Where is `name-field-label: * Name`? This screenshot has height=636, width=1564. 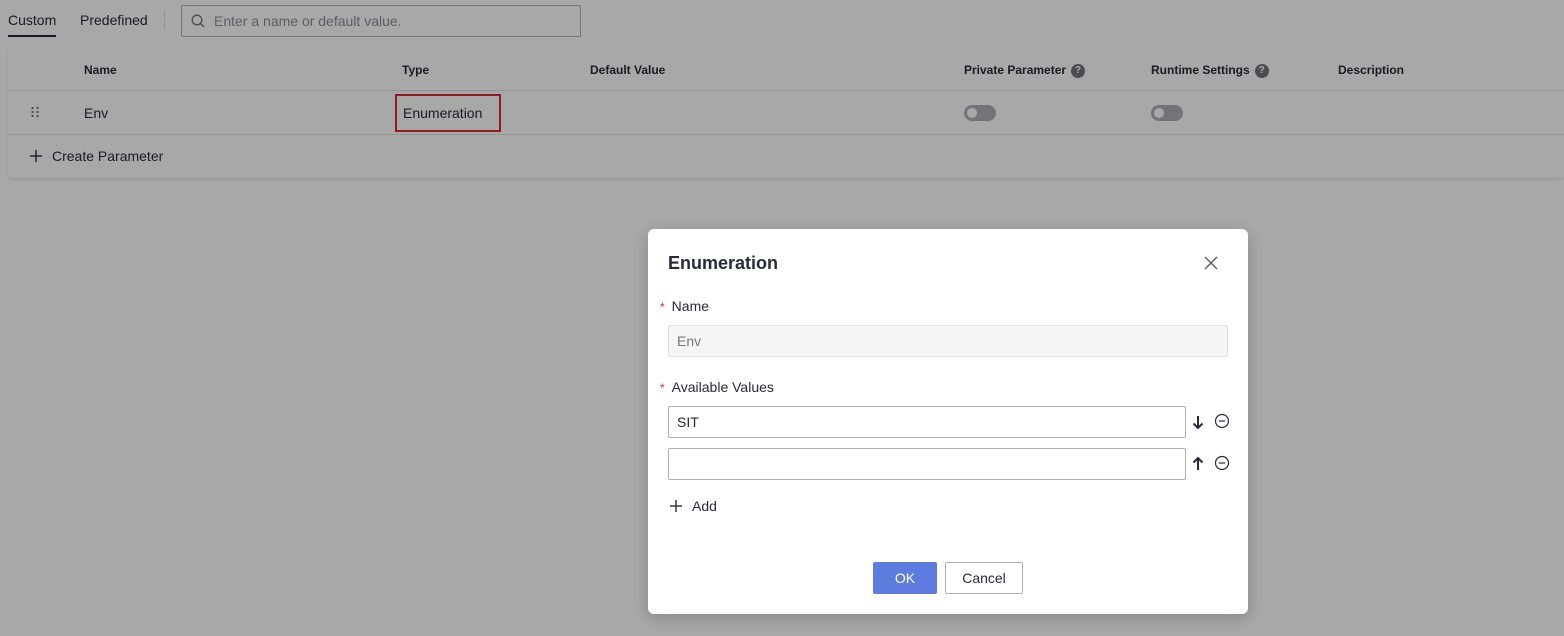
name-field-label: * Name is located at coordinates (684, 306).